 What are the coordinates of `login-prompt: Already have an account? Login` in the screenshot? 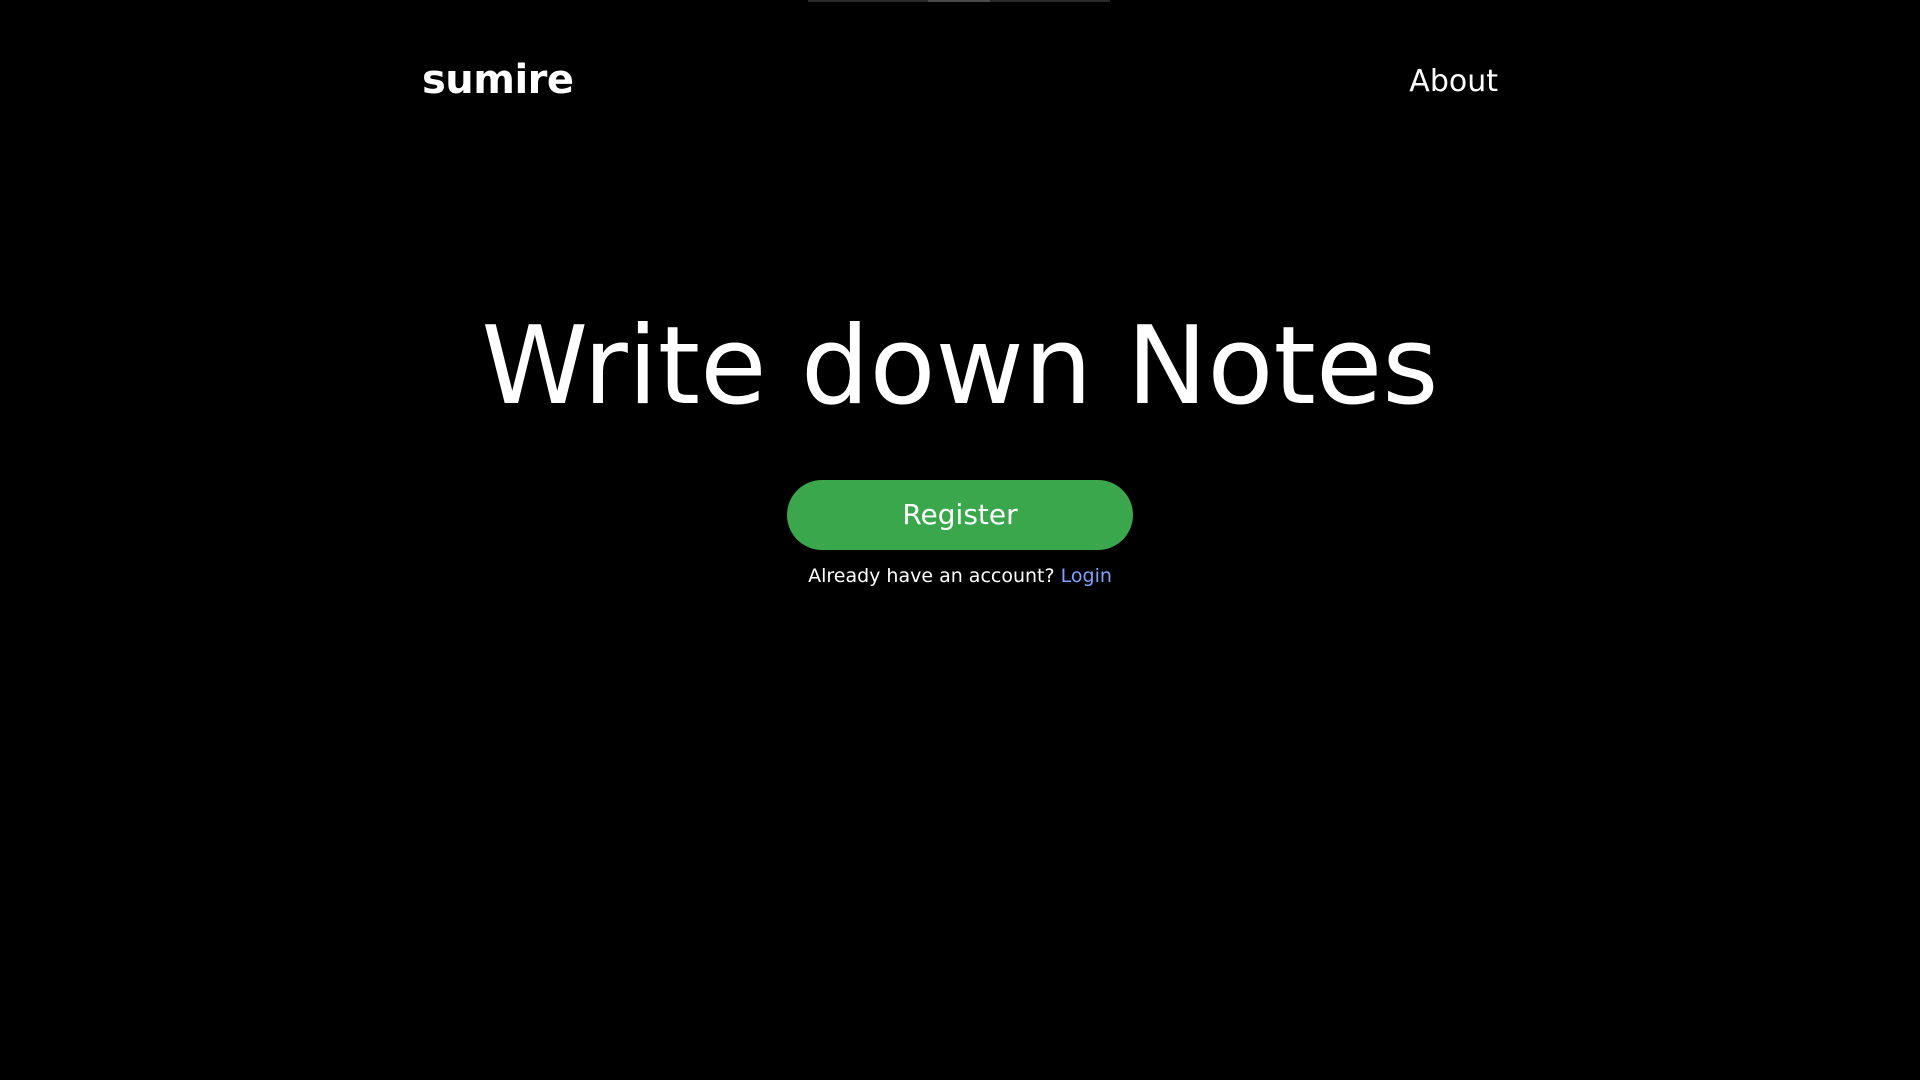 It's located at (960, 576).